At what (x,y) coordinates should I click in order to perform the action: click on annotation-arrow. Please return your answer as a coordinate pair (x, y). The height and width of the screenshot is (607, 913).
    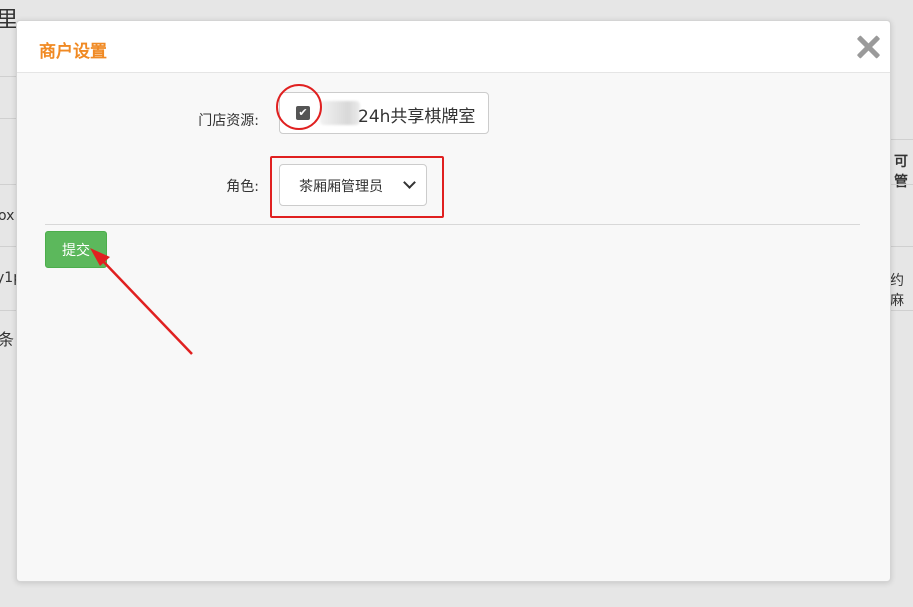
    Looking at the image, I should click on (141, 301).